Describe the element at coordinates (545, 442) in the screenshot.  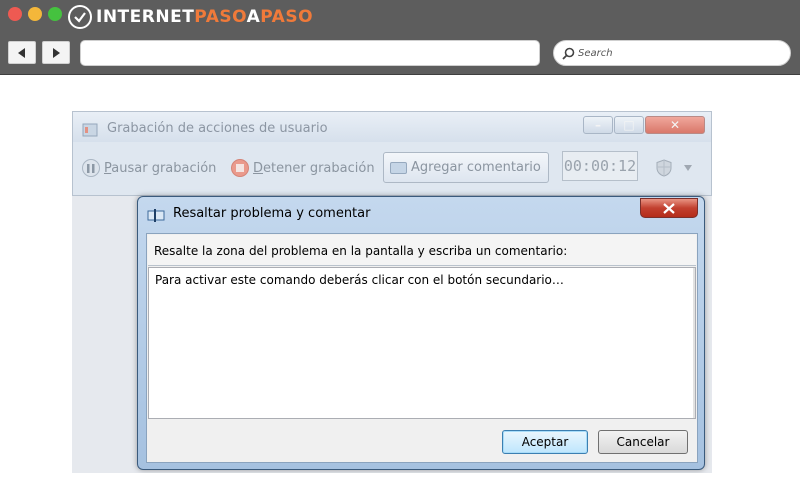
I see `accept-button: Aceptar` at that location.